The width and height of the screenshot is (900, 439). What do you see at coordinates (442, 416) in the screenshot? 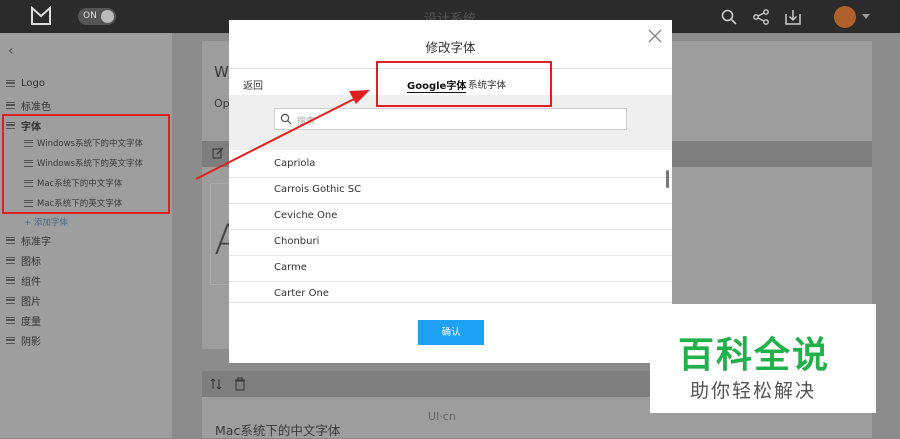
I see `site-watermark: UI·cn` at bounding box center [442, 416].